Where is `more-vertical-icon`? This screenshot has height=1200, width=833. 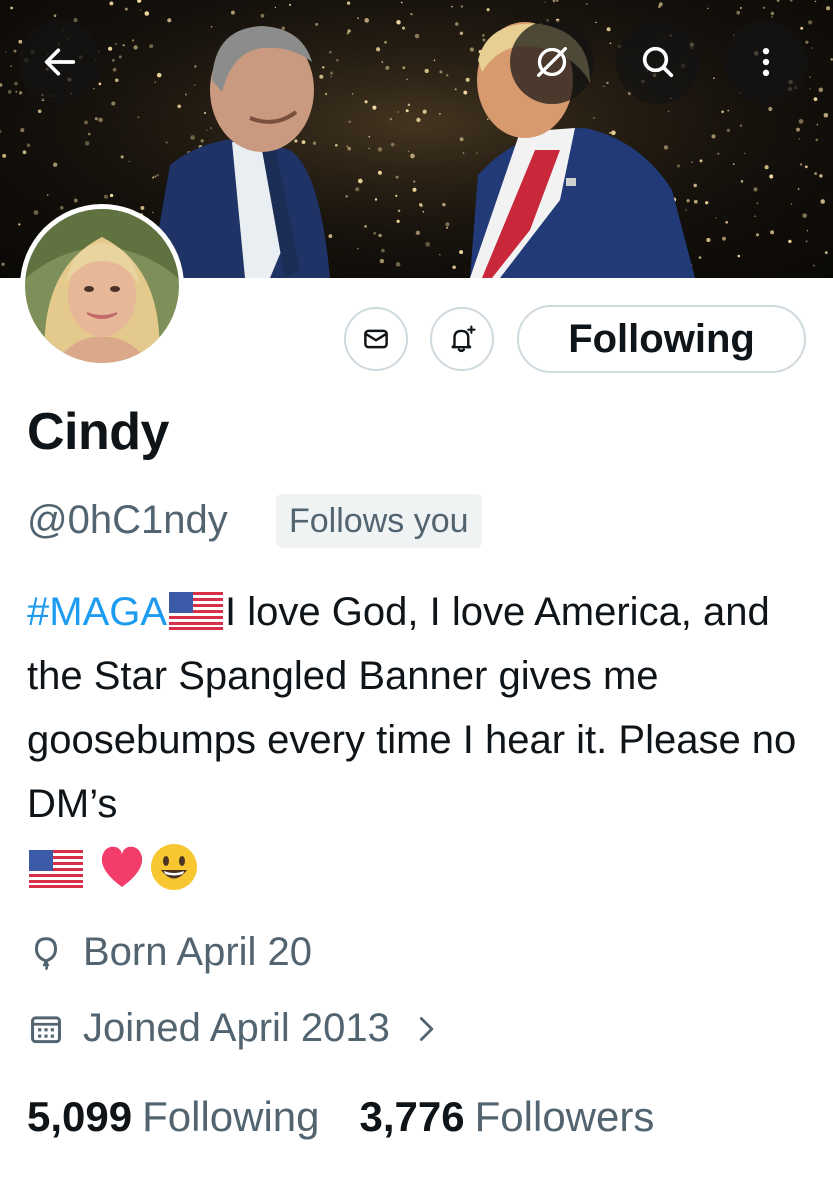 more-vertical-icon is located at coordinates (766, 62).